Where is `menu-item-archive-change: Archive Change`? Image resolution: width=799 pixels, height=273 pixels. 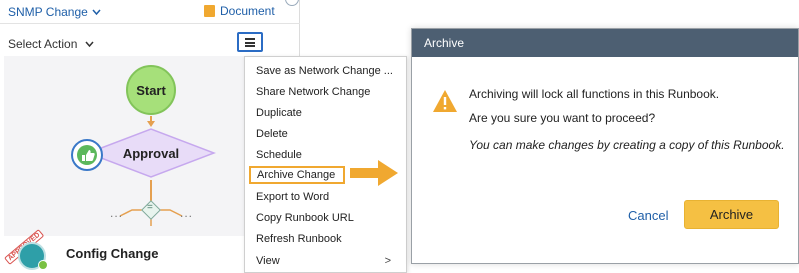
menu-item-archive-change: Archive Change is located at coordinates (297, 175).